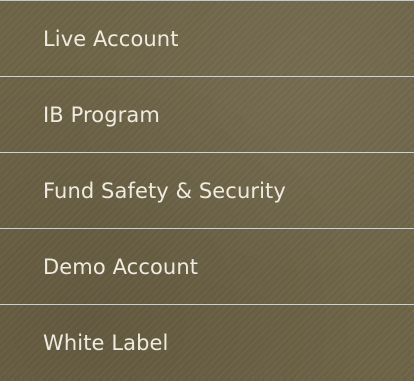 This screenshot has width=414, height=381. What do you see at coordinates (106, 343) in the screenshot?
I see `menu-item-label: White Label` at bounding box center [106, 343].